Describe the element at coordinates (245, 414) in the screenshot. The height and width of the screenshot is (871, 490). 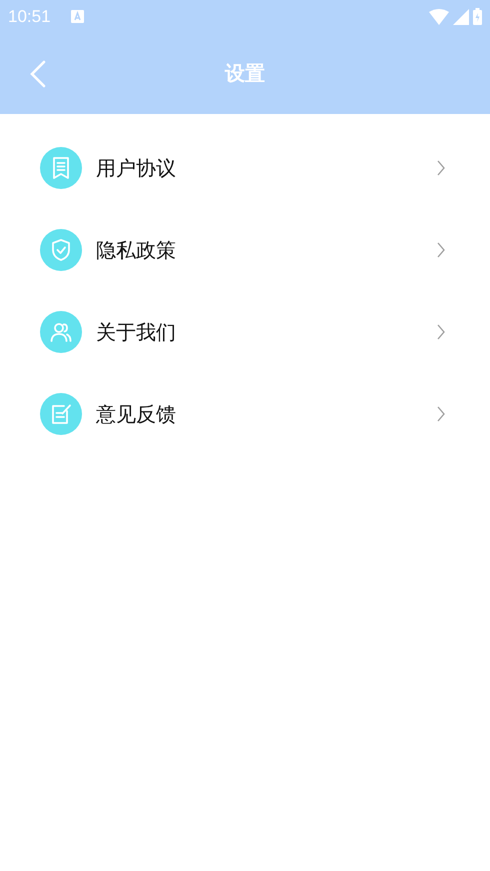
I see `settings-item: 意见反馈` at that location.